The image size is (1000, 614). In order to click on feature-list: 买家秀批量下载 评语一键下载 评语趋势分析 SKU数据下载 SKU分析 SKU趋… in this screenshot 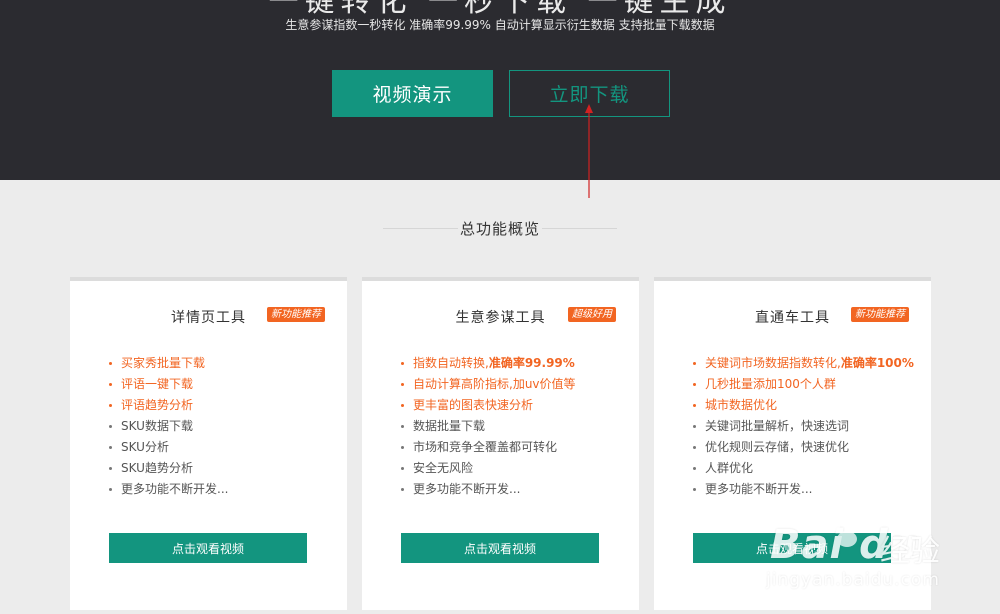, I will do `click(168, 426)`.